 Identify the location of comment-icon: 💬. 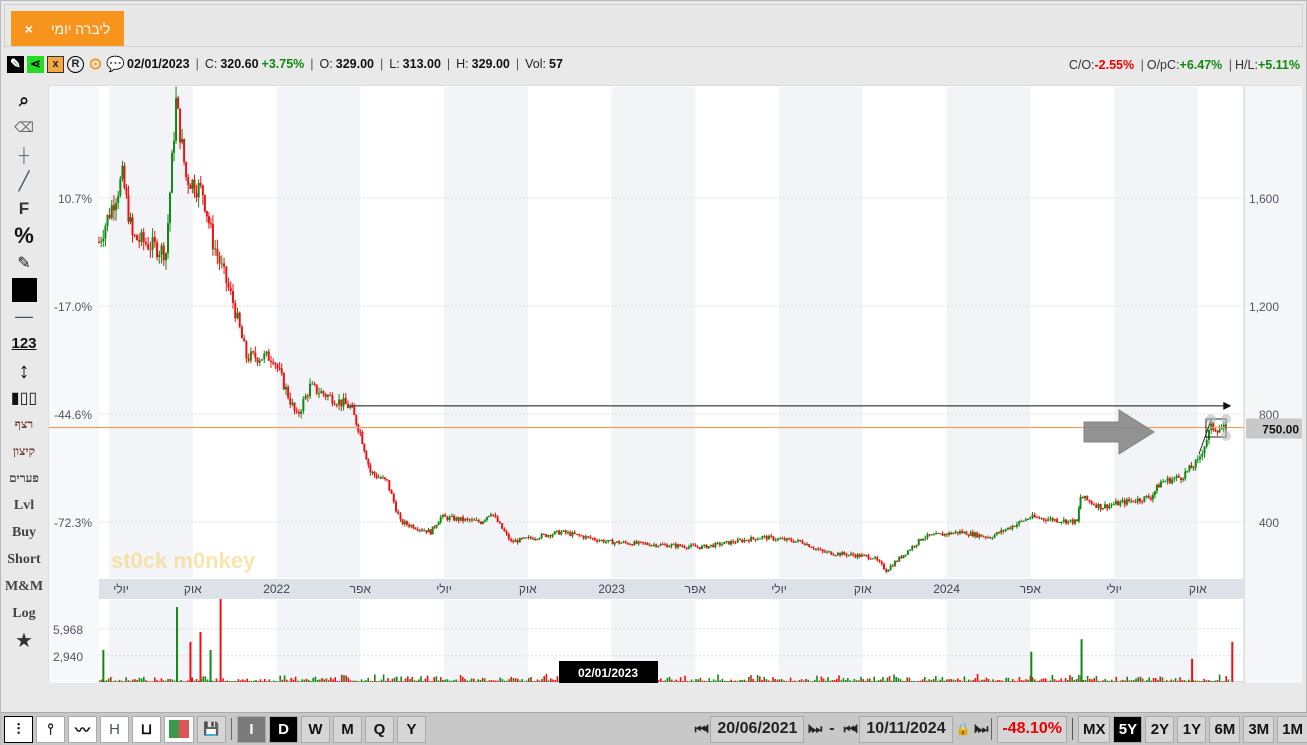
(115, 64).